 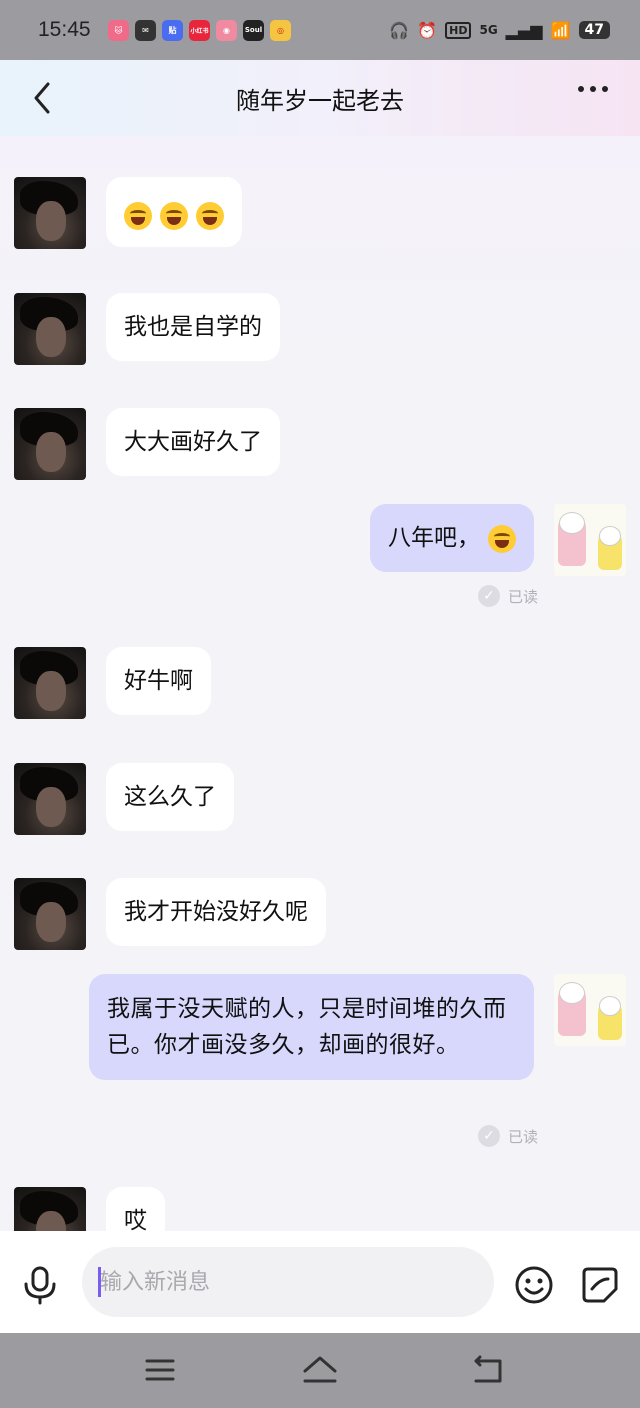 I want to click on chevron-left-icon, so click(x=42, y=98).